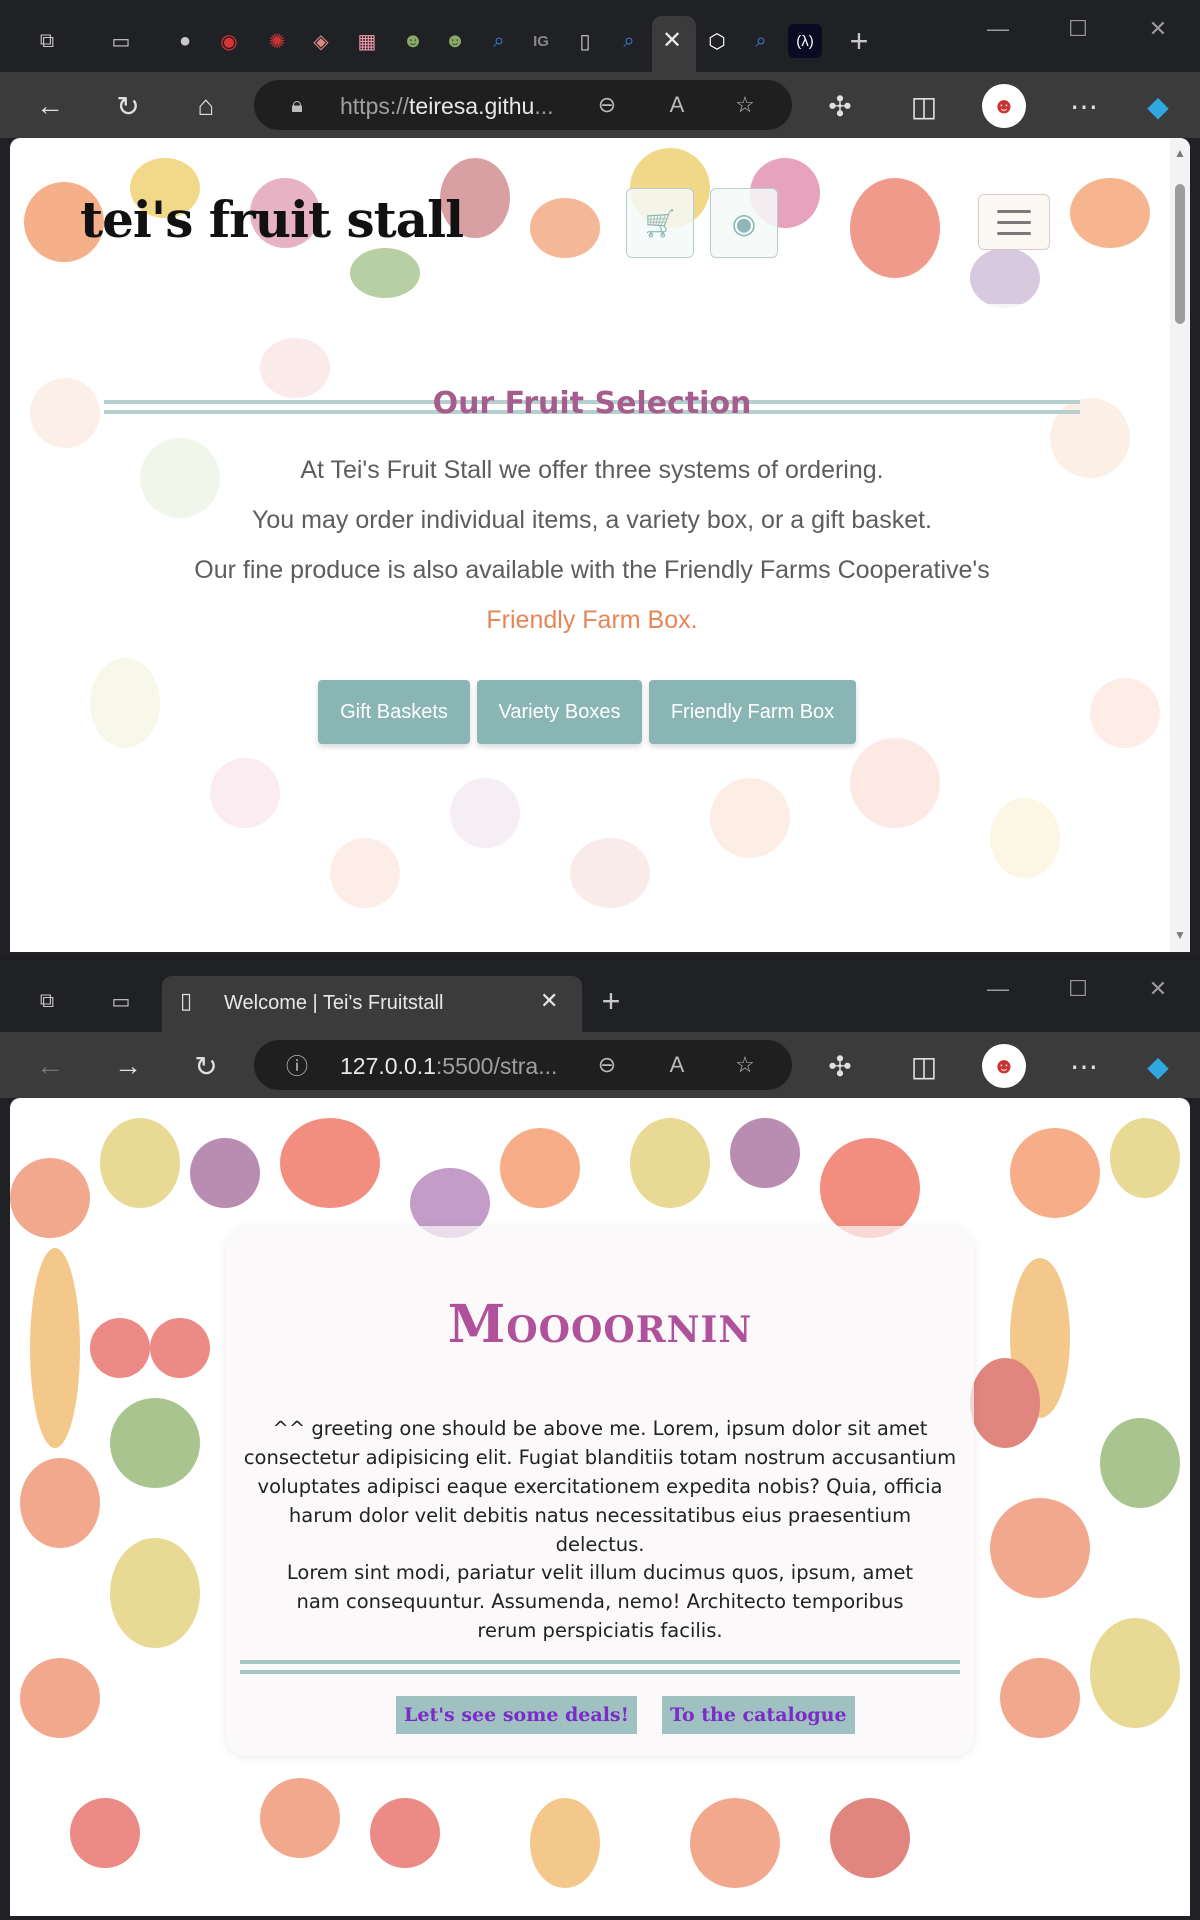 This screenshot has width=1200, height=1920. I want to click on section-title: Our Fruit Selection, so click(592, 403).